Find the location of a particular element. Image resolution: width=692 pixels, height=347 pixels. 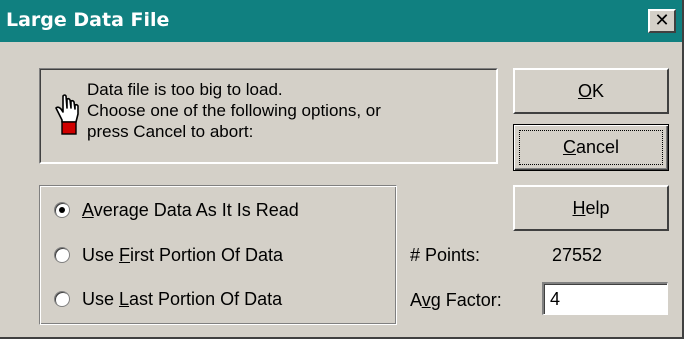

close-icon: ✕ is located at coordinates (662, 20).